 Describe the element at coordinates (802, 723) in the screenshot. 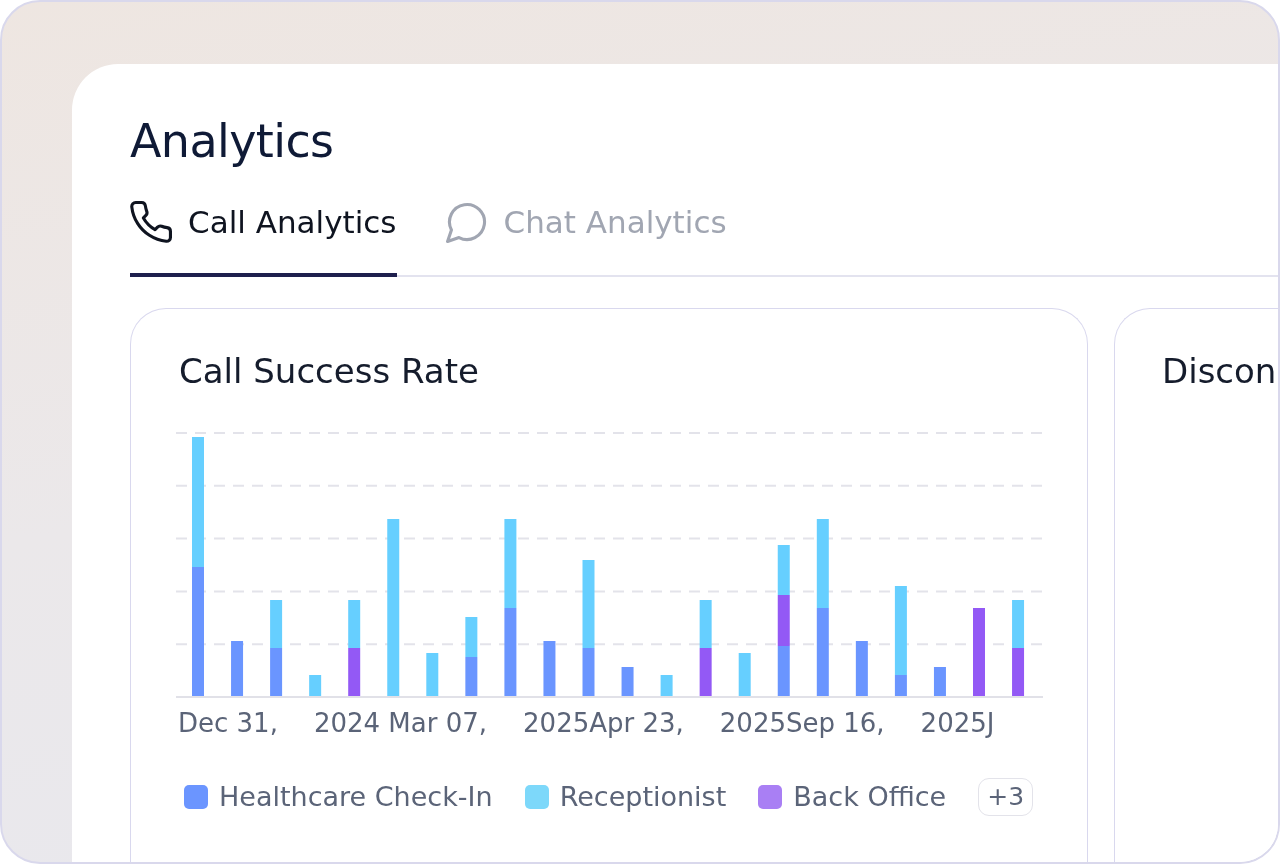

I see `axis-label: 2025Sep 16,` at that location.